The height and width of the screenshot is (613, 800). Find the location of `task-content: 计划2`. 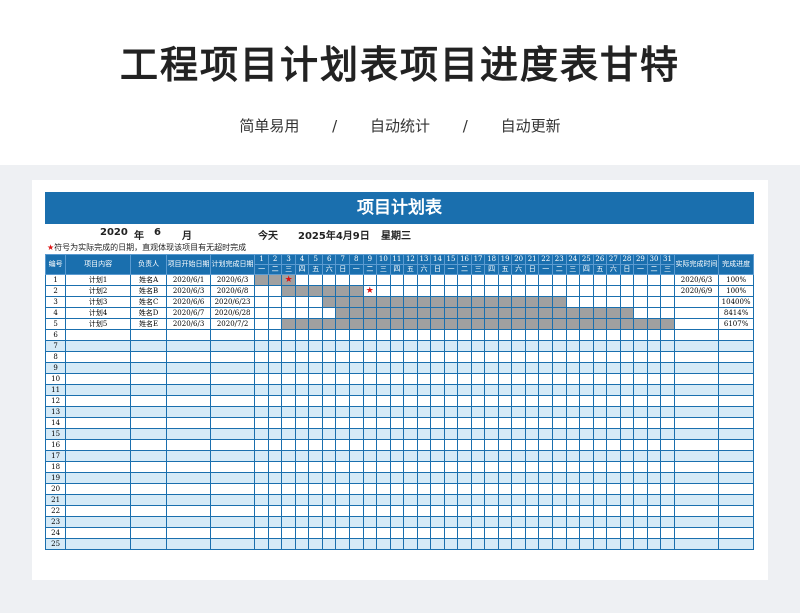

task-content: 计划2 is located at coordinates (98, 291).